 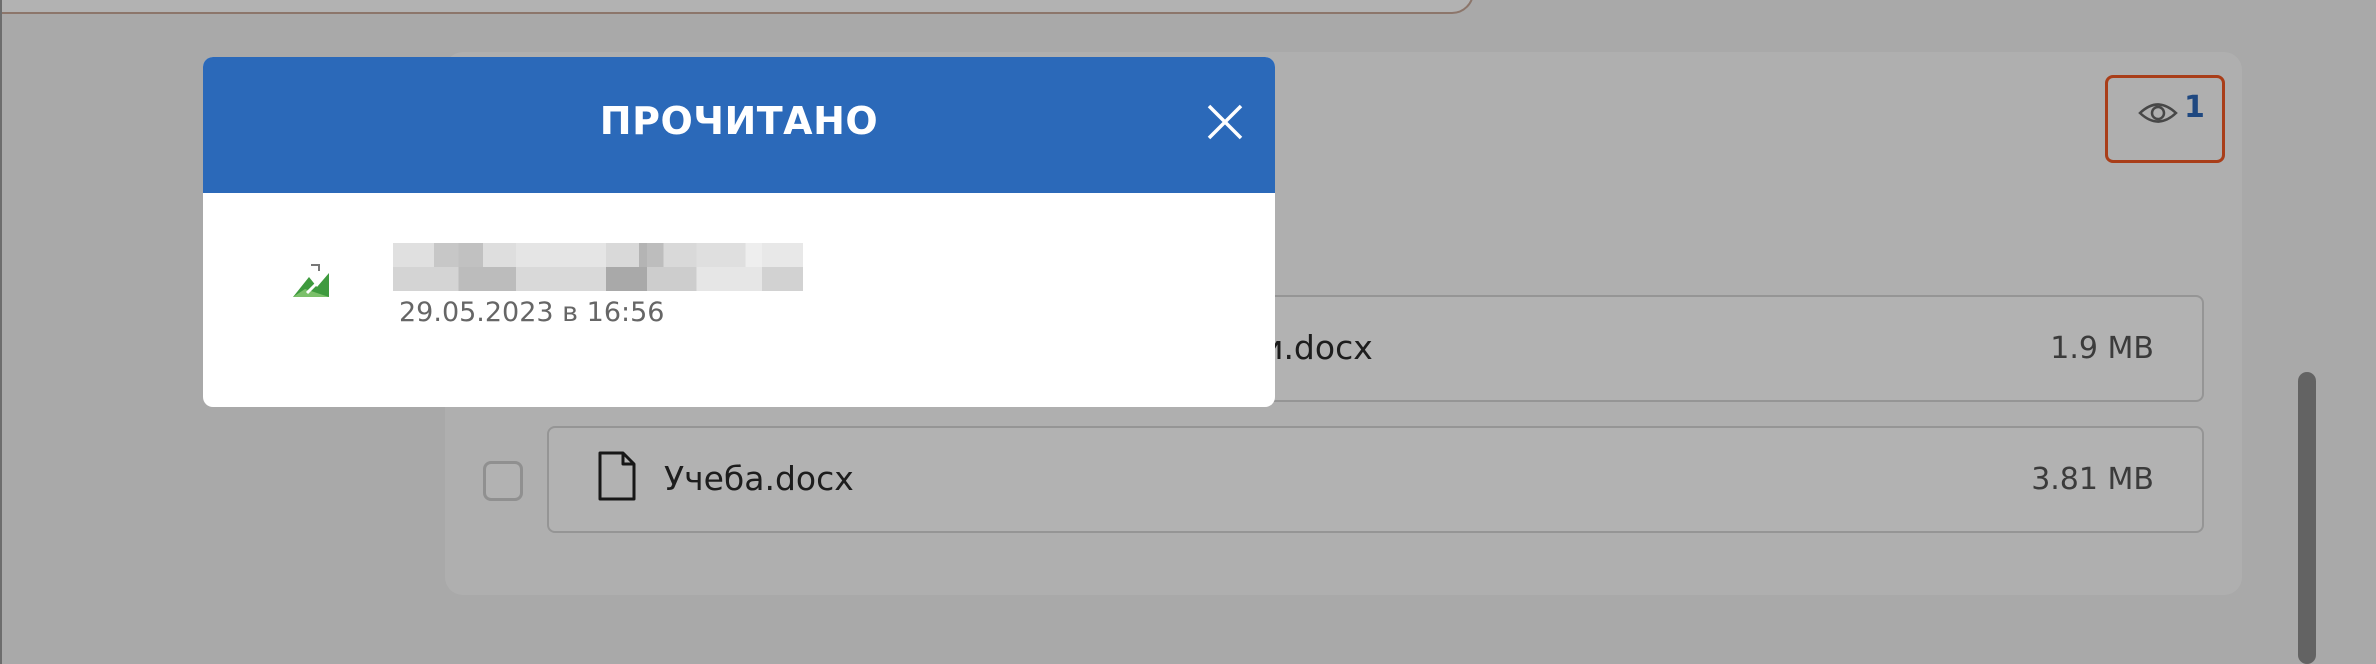 What do you see at coordinates (739, 121) in the screenshot?
I see `modal-title: ПРОЧИТАНО` at bounding box center [739, 121].